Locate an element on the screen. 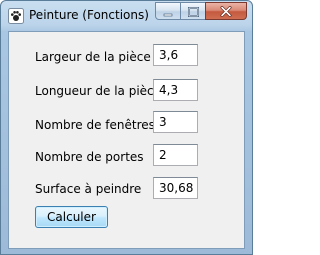  close-button is located at coordinates (226, 11).